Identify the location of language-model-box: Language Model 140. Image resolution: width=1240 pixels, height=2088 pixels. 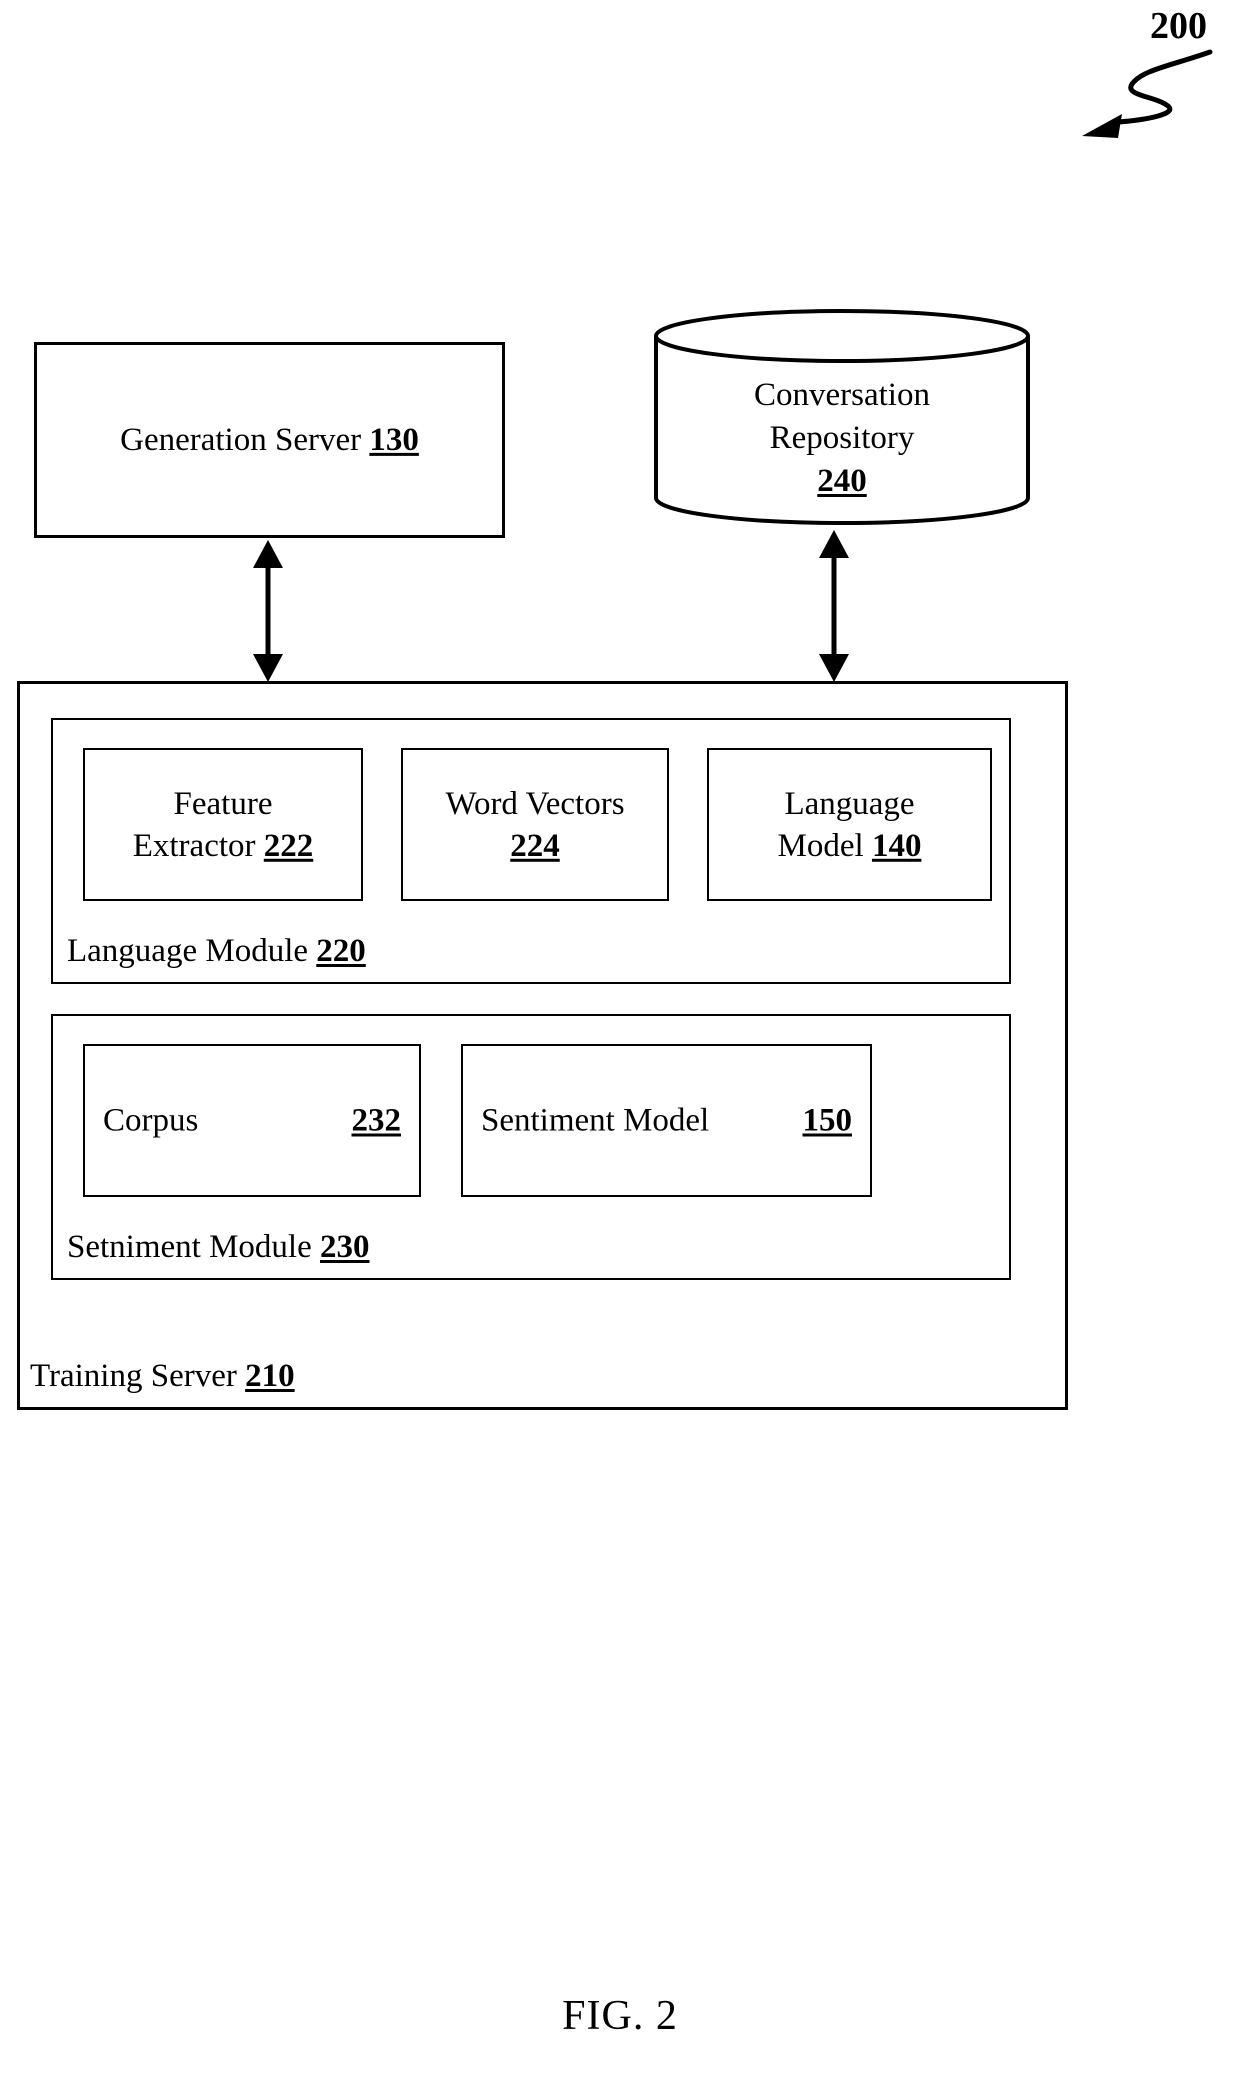
(849, 824).